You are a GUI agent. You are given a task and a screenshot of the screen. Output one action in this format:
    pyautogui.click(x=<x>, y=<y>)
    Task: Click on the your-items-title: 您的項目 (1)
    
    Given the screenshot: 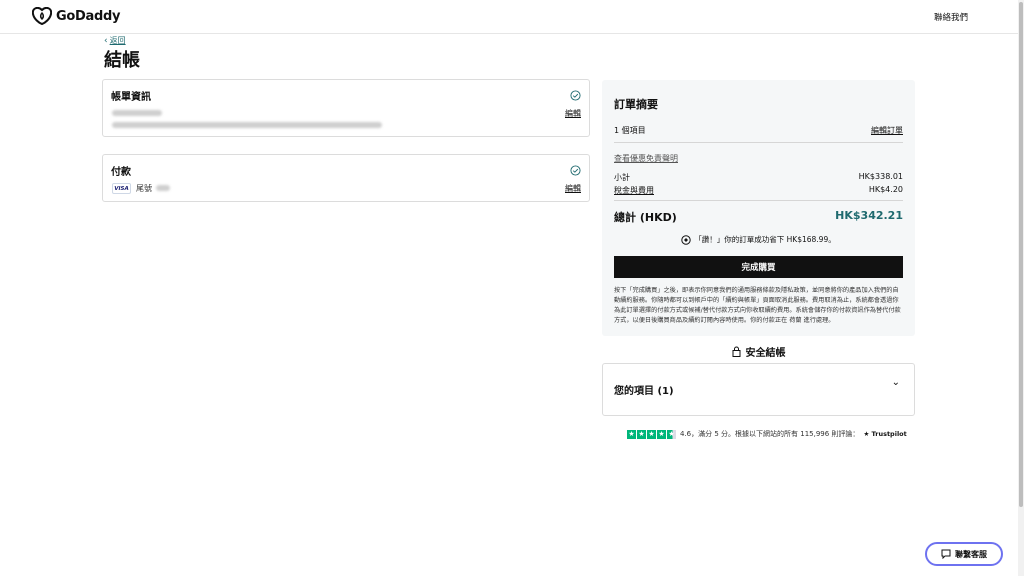 What is the action you would take?
    pyautogui.click(x=644, y=391)
    